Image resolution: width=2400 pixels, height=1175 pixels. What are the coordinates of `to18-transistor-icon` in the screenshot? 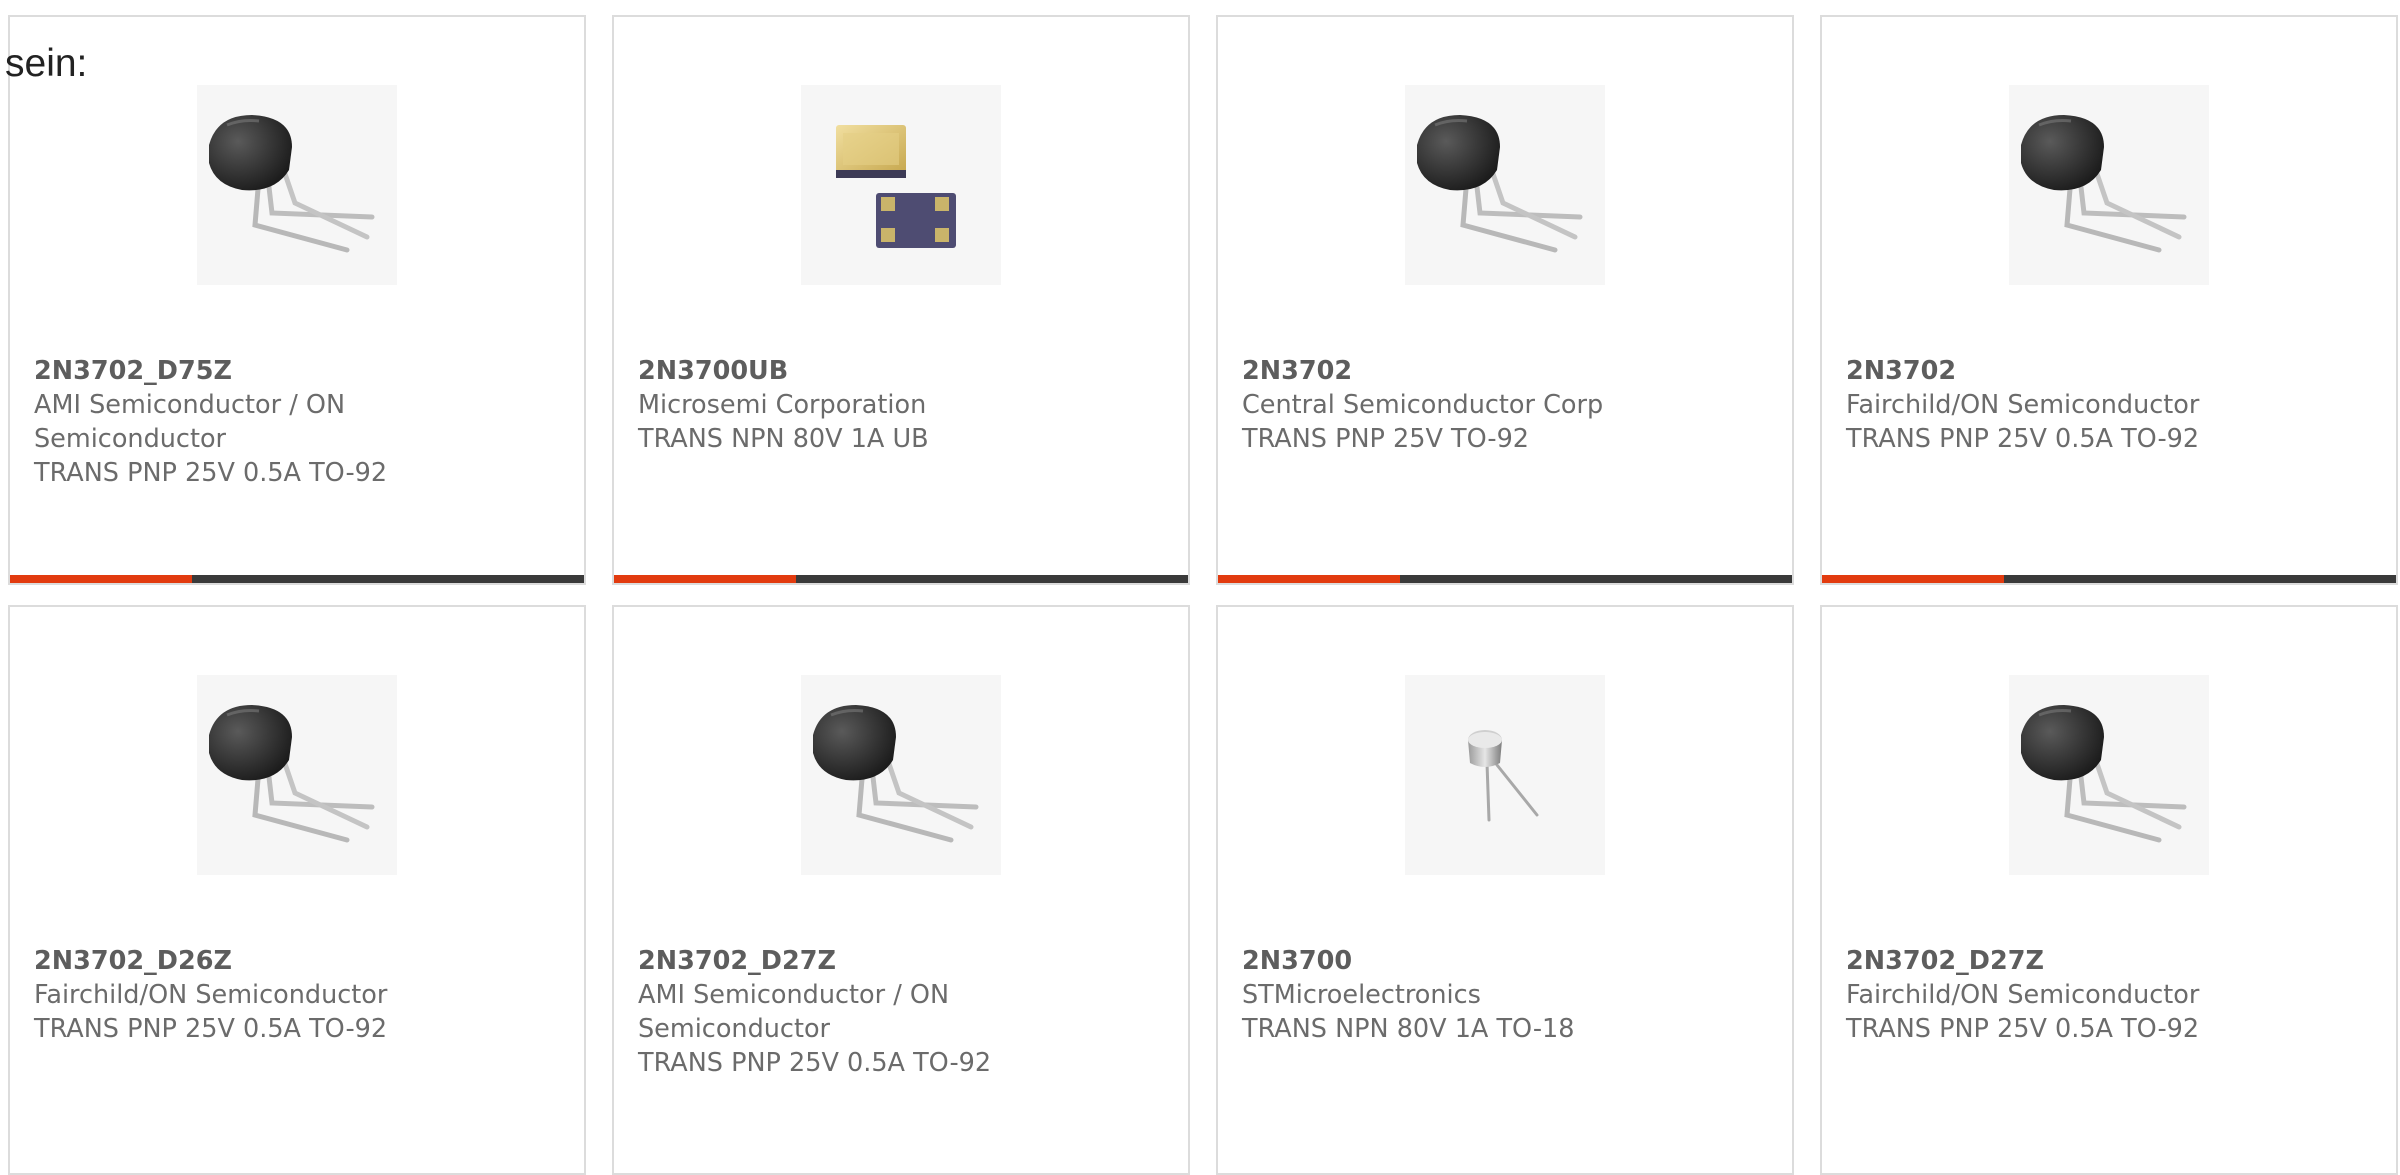 It's located at (1505, 775).